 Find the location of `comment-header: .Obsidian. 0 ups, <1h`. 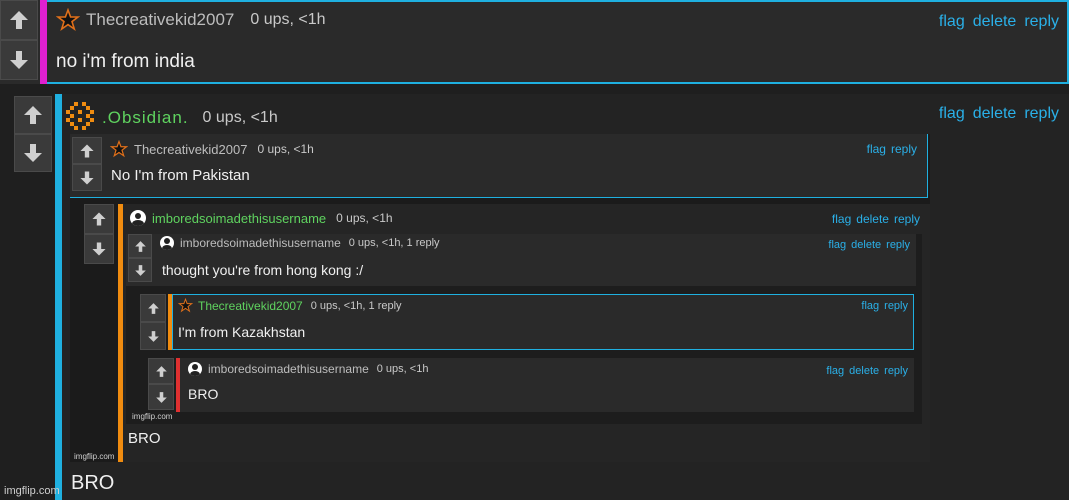

comment-header: .Obsidian. 0 ups, <1h is located at coordinates (172, 118).